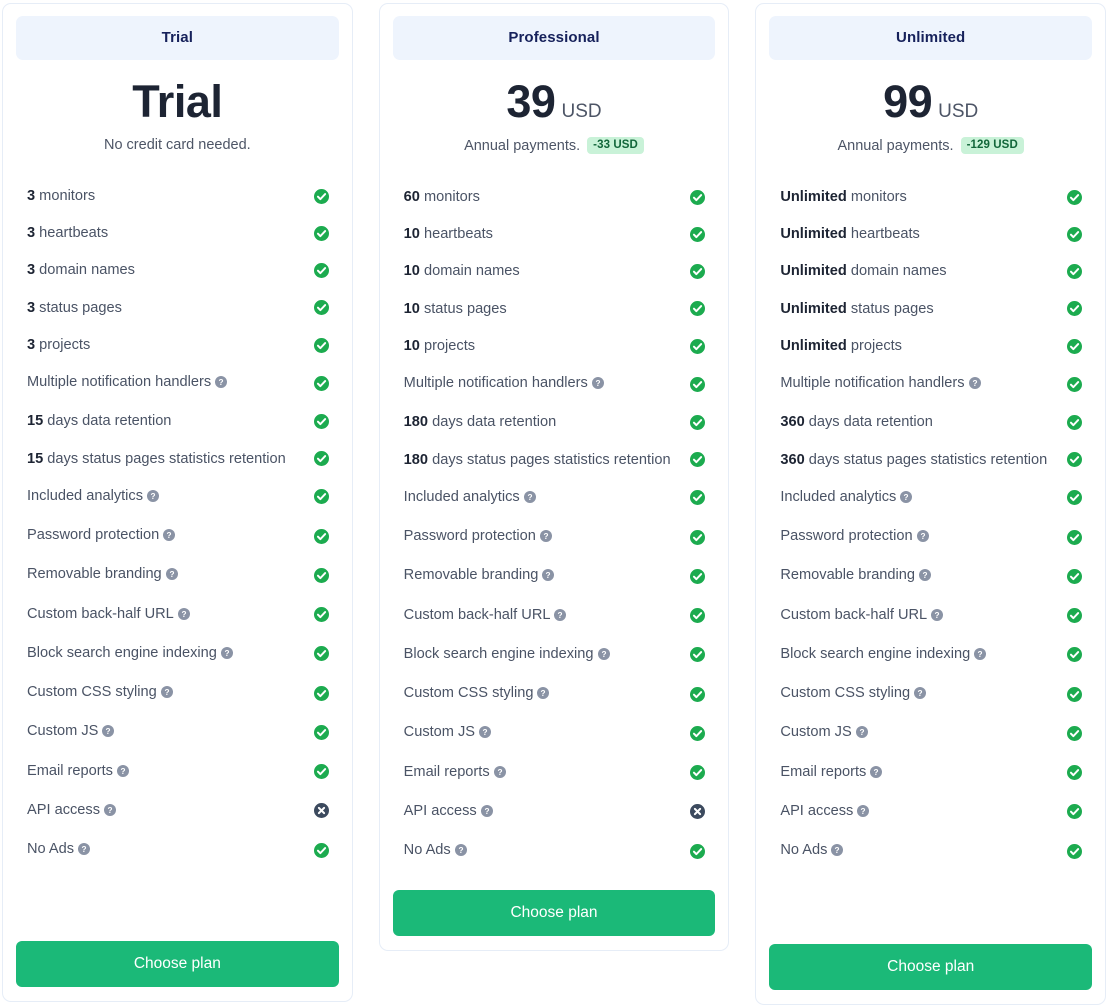  Describe the element at coordinates (845, 693) in the screenshot. I see `feature-text: Custom CSS styling` at that location.